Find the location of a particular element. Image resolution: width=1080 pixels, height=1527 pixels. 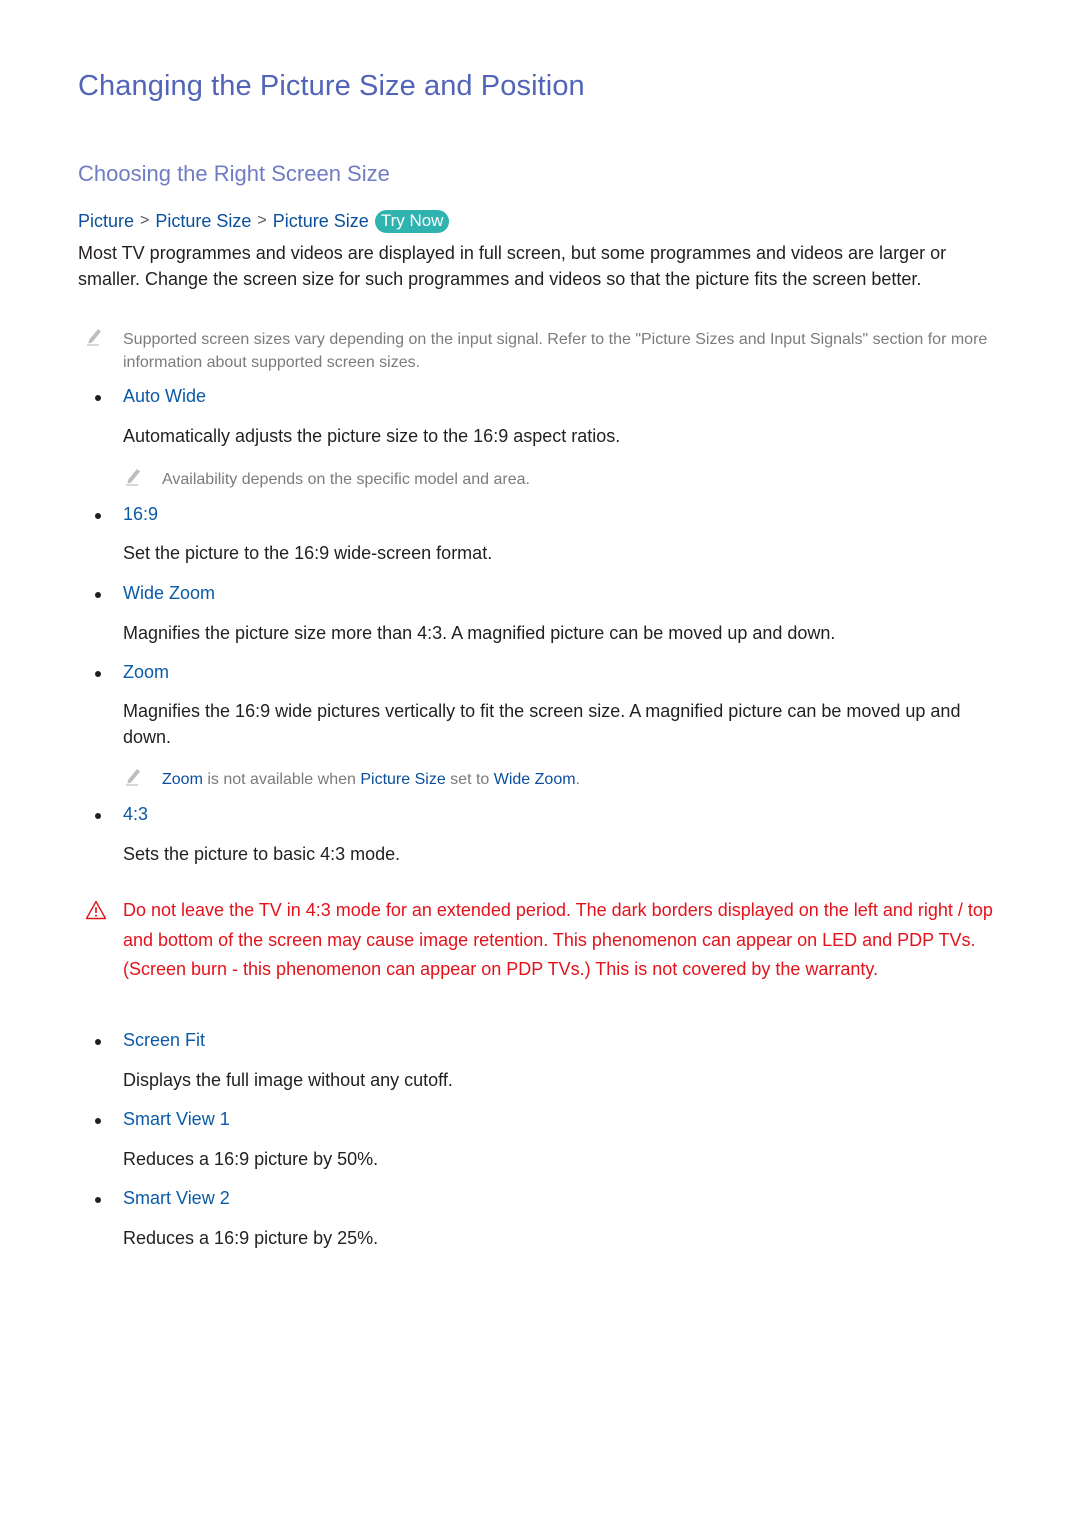

option-zoom: Zoom is located at coordinates (146, 672).